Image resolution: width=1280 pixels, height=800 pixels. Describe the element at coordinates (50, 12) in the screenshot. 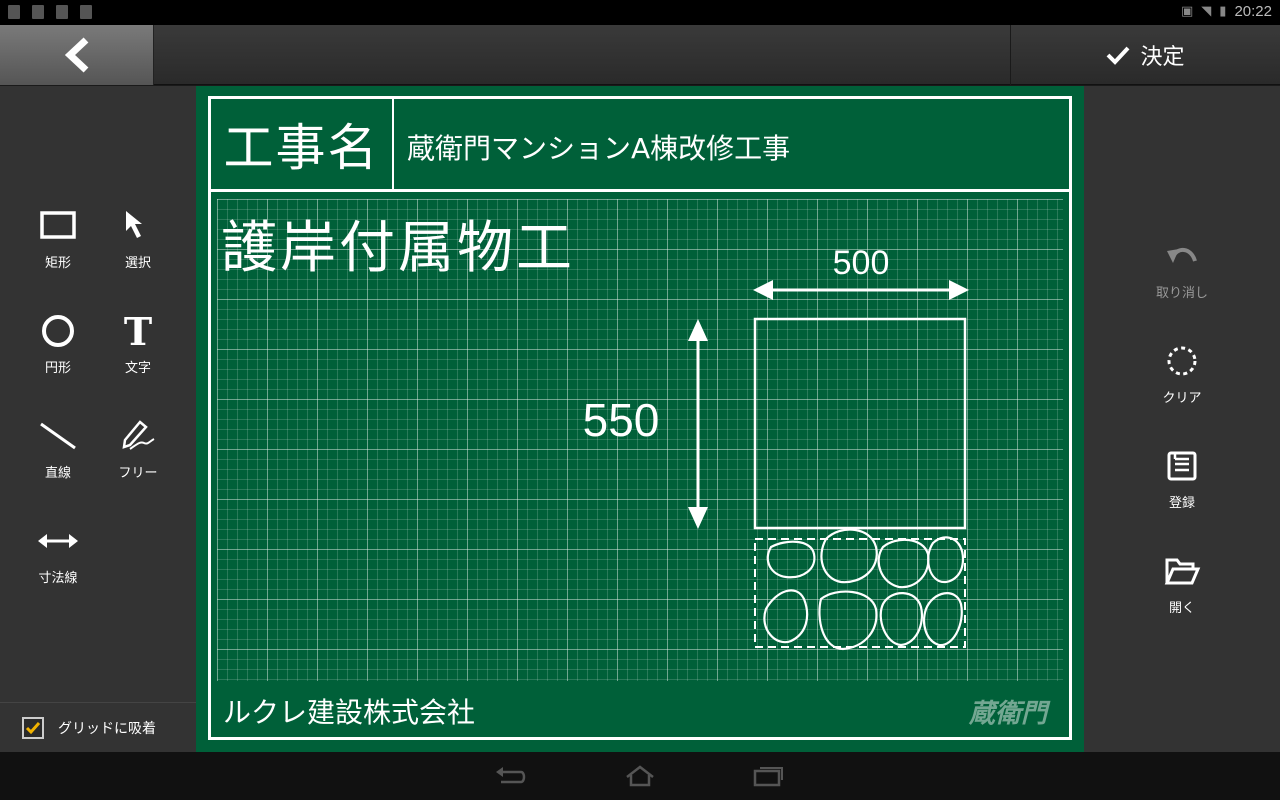

I see `notification-icons` at that location.